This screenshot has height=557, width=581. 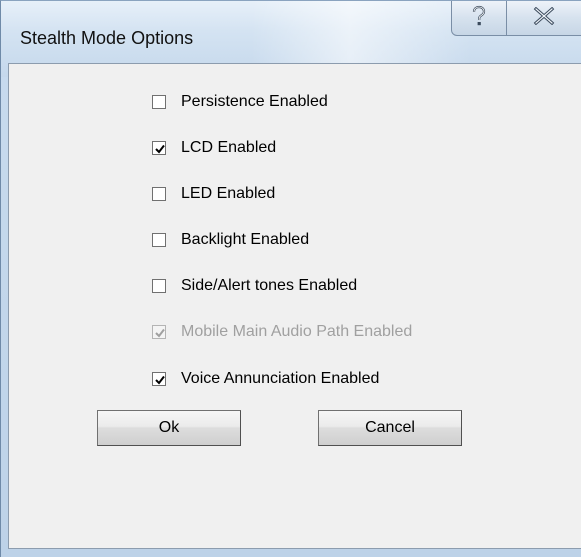 I want to click on led-label: LED Enabled, so click(x=228, y=193).